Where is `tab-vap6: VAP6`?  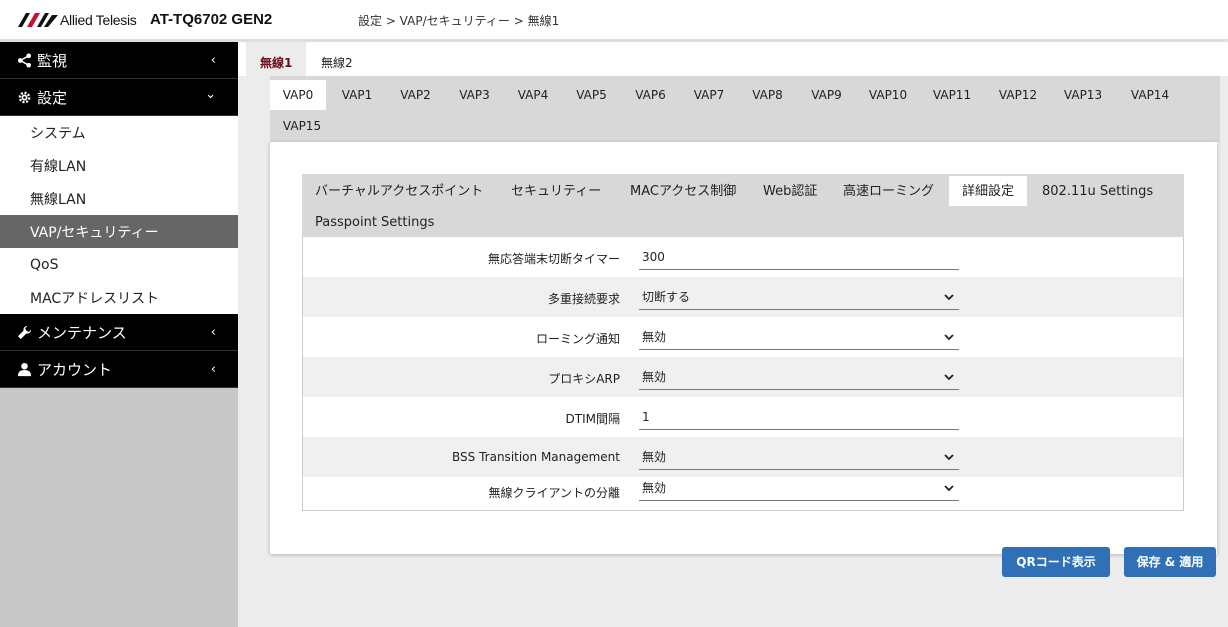 tab-vap6: VAP6 is located at coordinates (650, 95).